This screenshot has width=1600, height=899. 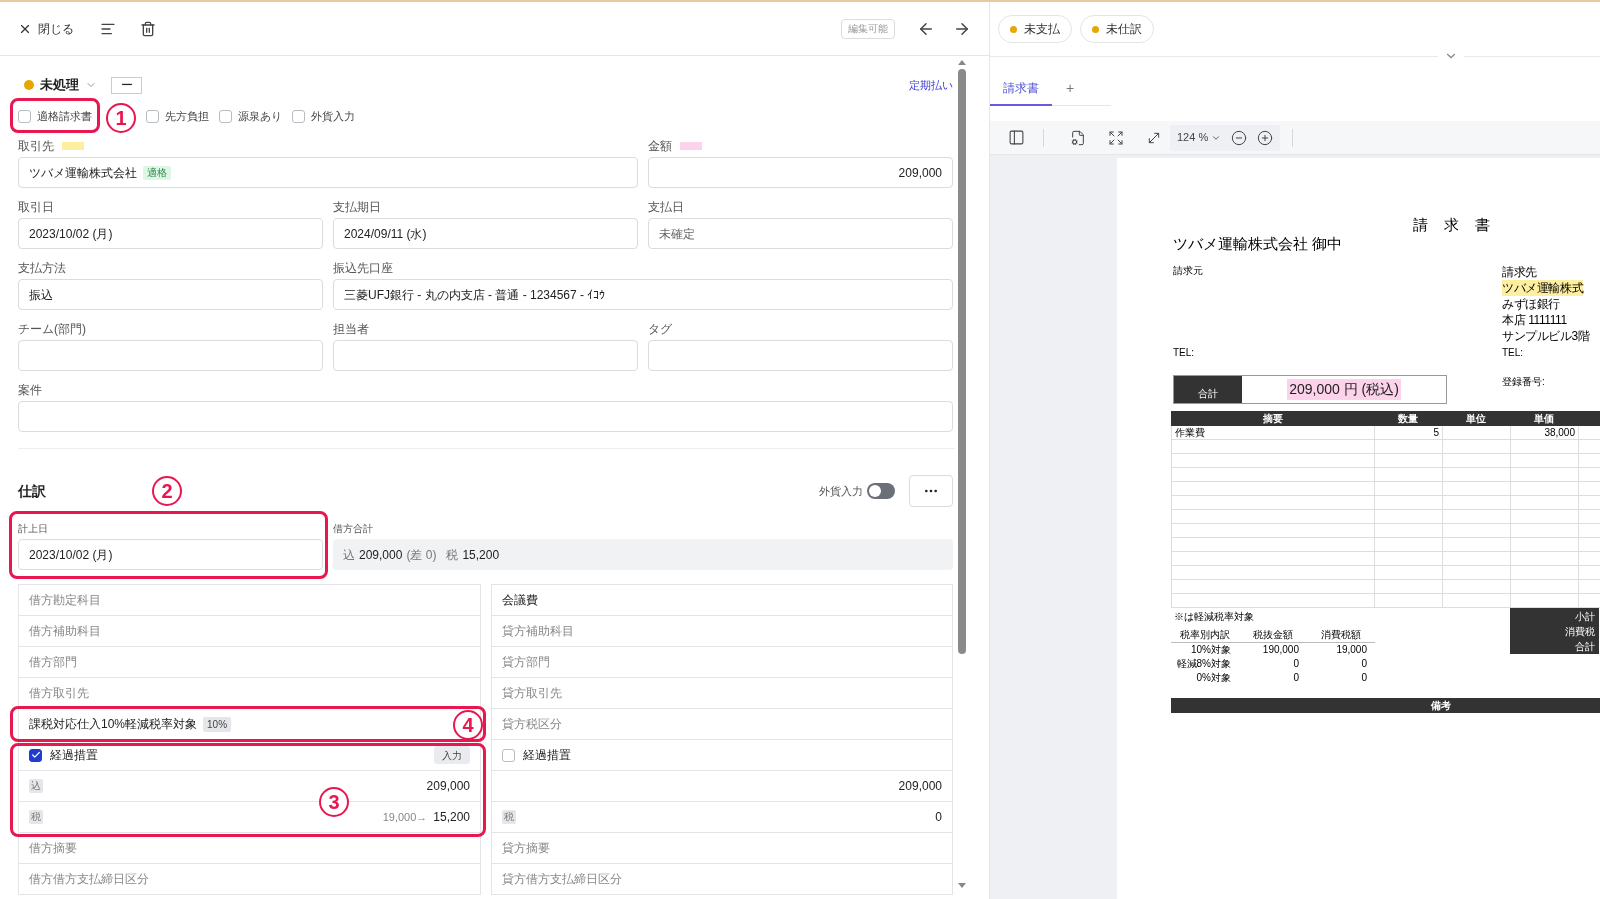 What do you see at coordinates (1205, 635) in the screenshot?
I see `tax-column-header: 税率別内訳` at bounding box center [1205, 635].